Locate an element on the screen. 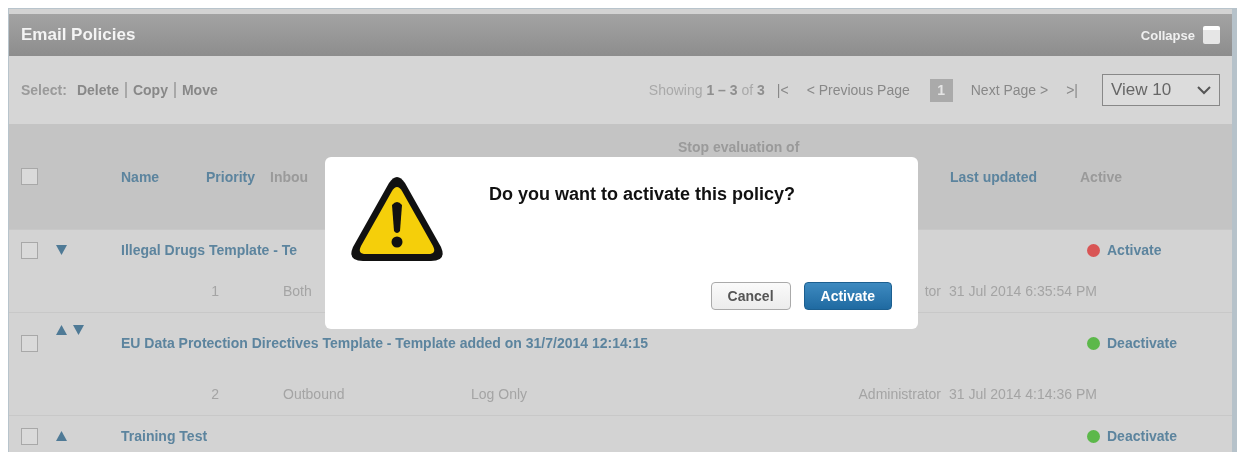  dialog-message: Do you want to activate this policy? is located at coordinates (643, 194).